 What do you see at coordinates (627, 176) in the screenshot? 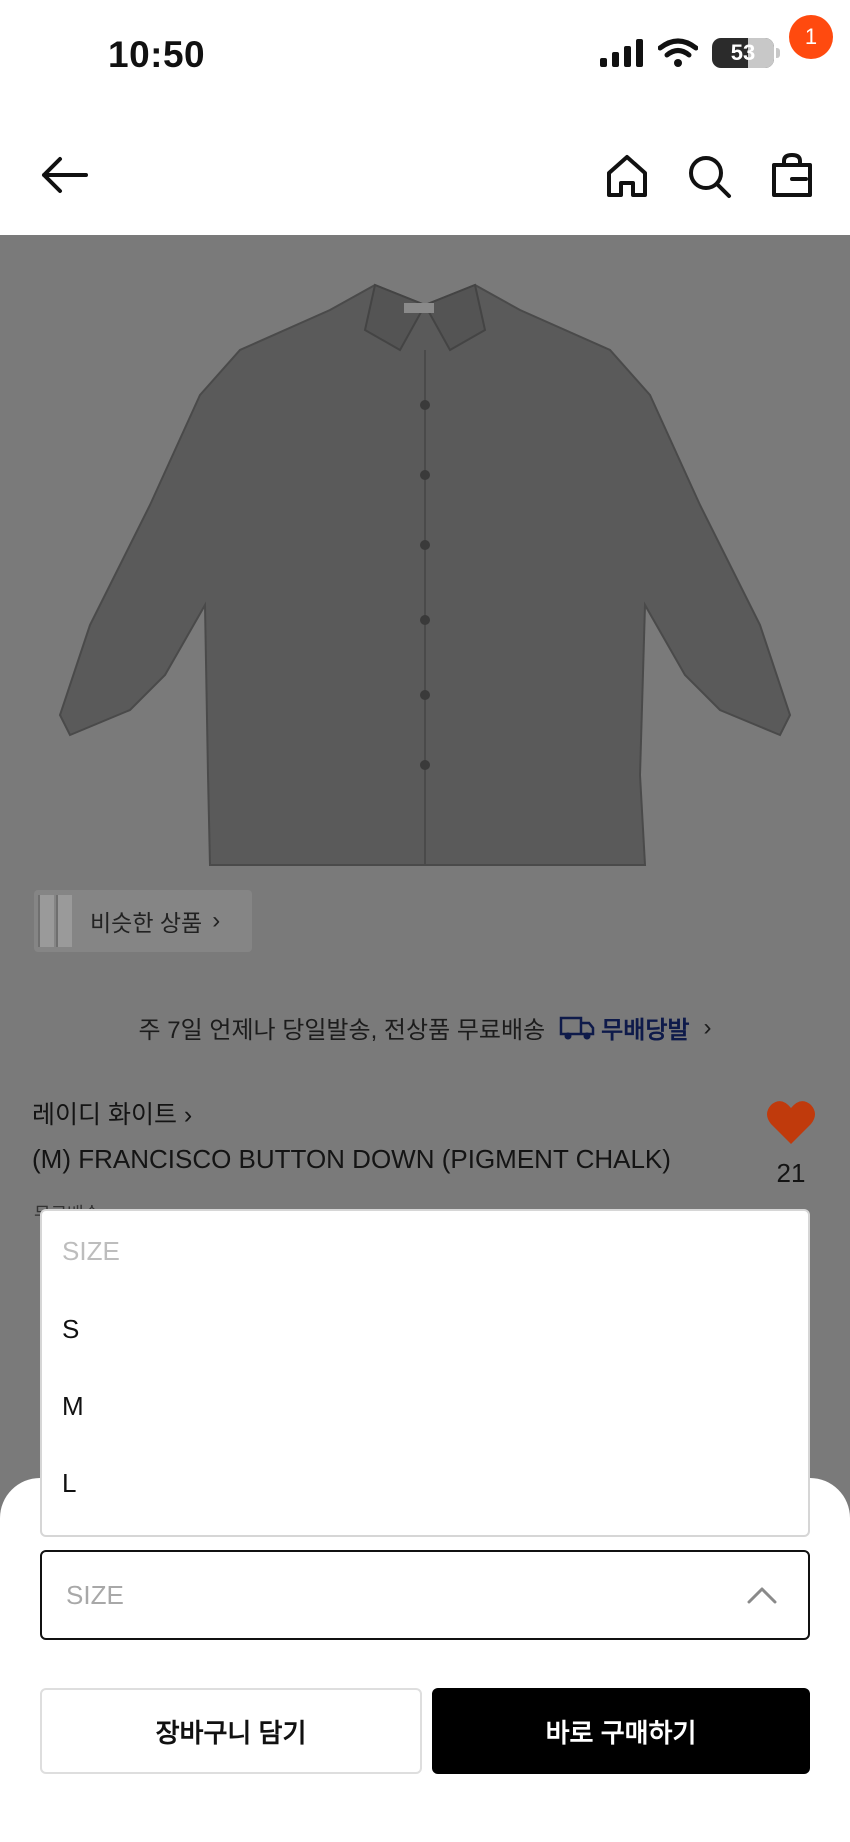
I see `home-icon` at bounding box center [627, 176].